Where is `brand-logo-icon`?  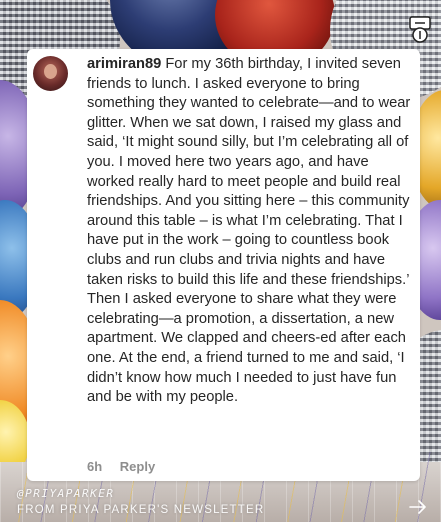
brand-logo-icon is located at coordinates (420, 29).